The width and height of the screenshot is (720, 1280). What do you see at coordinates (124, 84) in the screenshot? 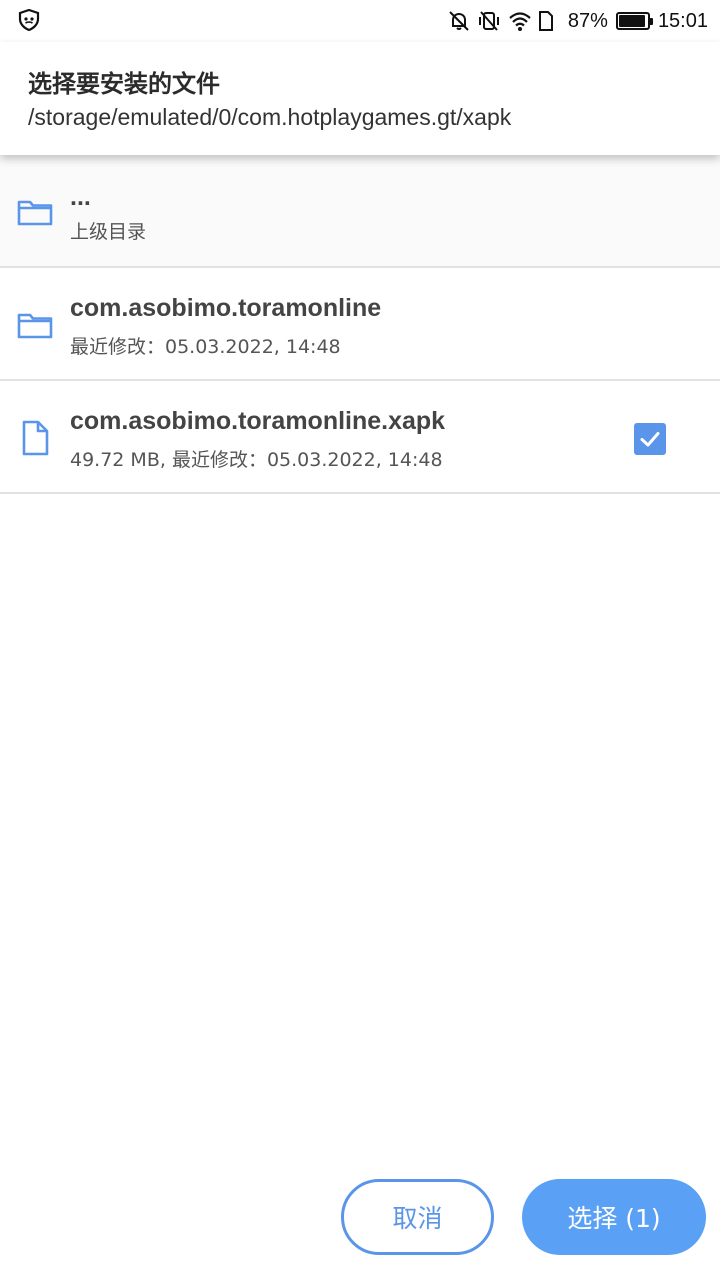
I see `page-title: 选择要安装的文件` at bounding box center [124, 84].